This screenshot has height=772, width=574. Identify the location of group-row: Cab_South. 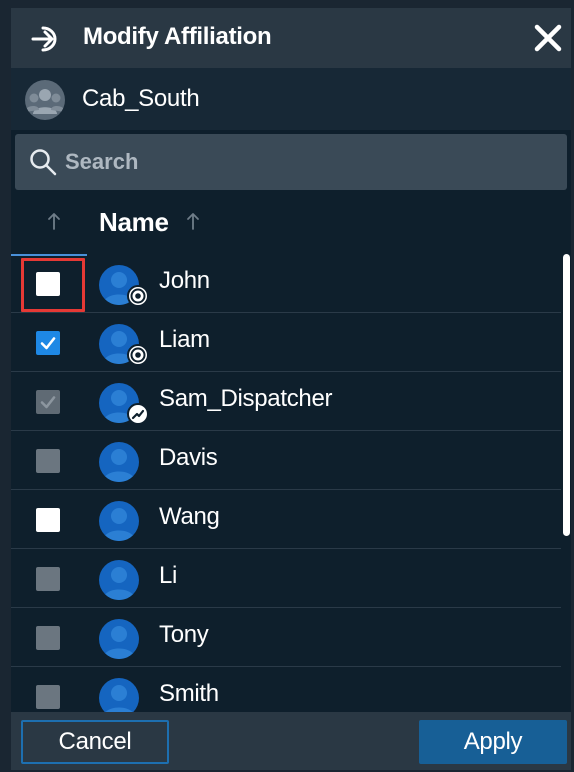
(291, 99).